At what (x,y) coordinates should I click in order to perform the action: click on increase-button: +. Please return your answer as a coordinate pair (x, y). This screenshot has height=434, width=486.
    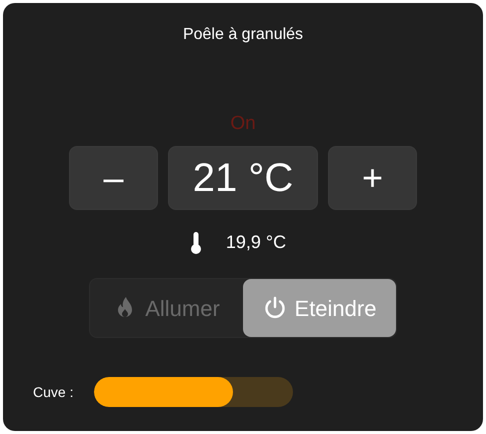
    Looking at the image, I should click on (372, 178).